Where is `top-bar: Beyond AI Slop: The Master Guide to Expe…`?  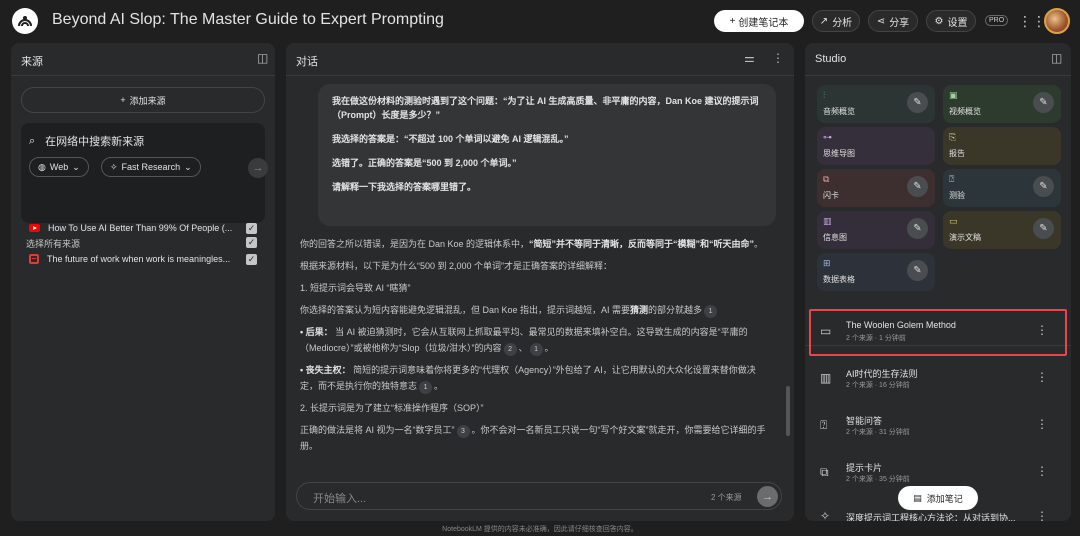 top-bar: Beyond AI Slop: The Master Guide to Expe… is located at coordinates (540, 21).